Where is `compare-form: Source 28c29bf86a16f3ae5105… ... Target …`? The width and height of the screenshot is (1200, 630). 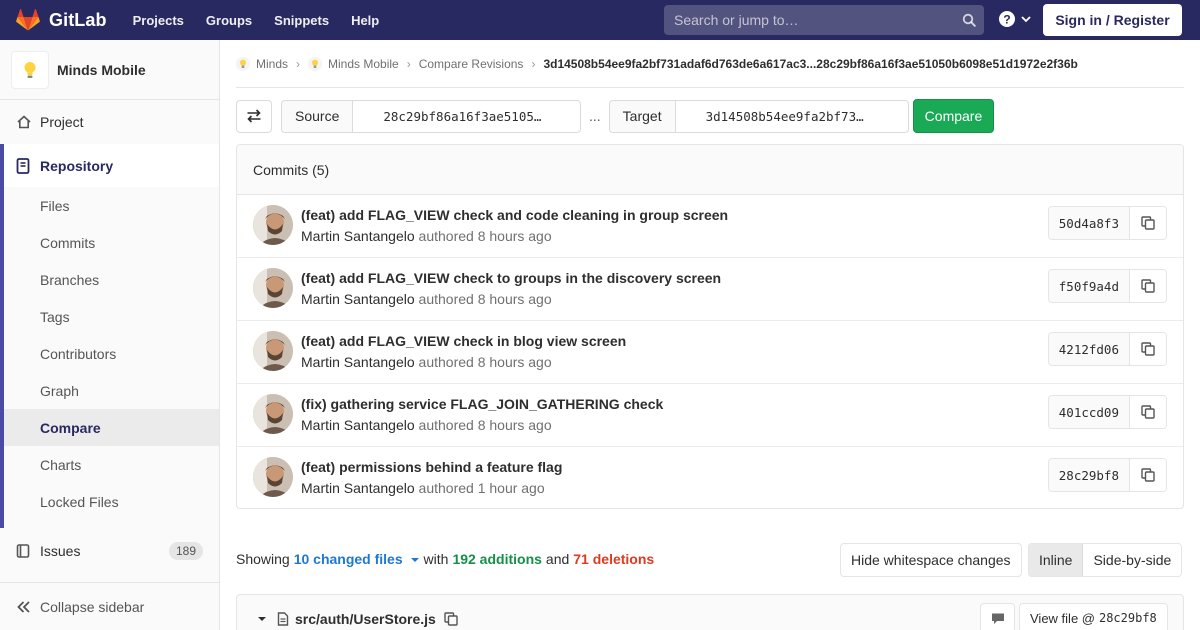 compare-form: Source 28c29bf86a16f3ae5105… ... Target … is located at coordinates (615, 116).